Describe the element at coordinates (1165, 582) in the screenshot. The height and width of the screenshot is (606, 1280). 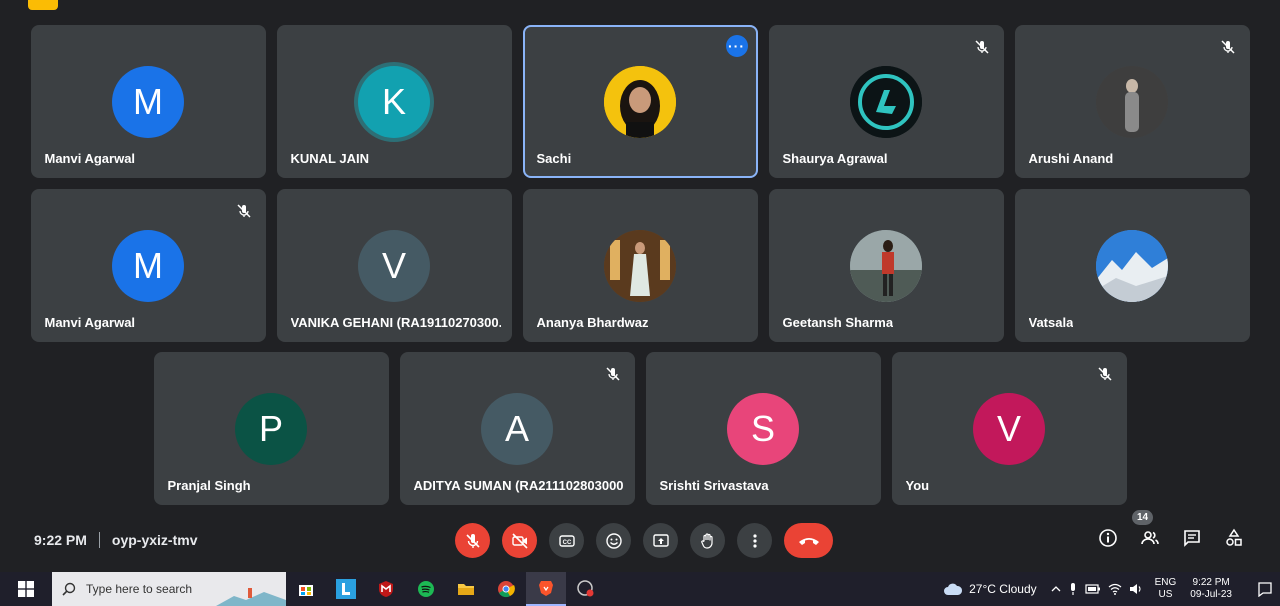
I see `language-code: ENG` at that location.